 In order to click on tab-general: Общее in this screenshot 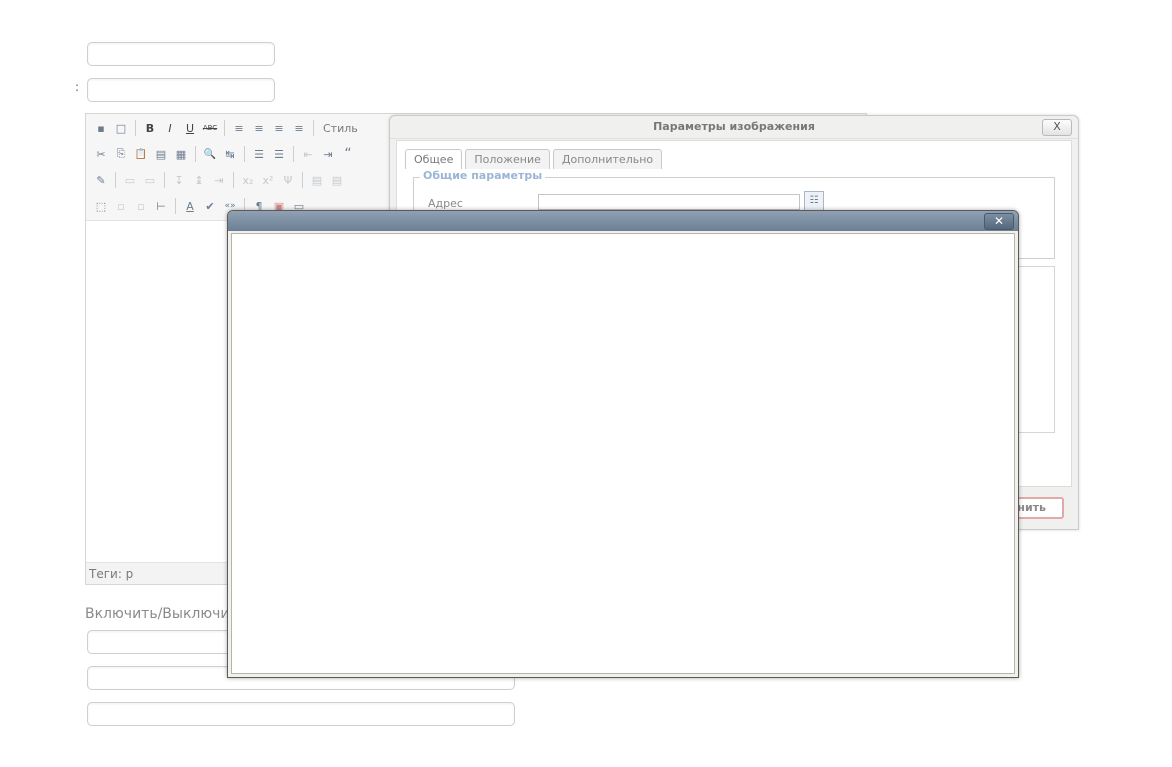, I will do `click(434, 159)`.